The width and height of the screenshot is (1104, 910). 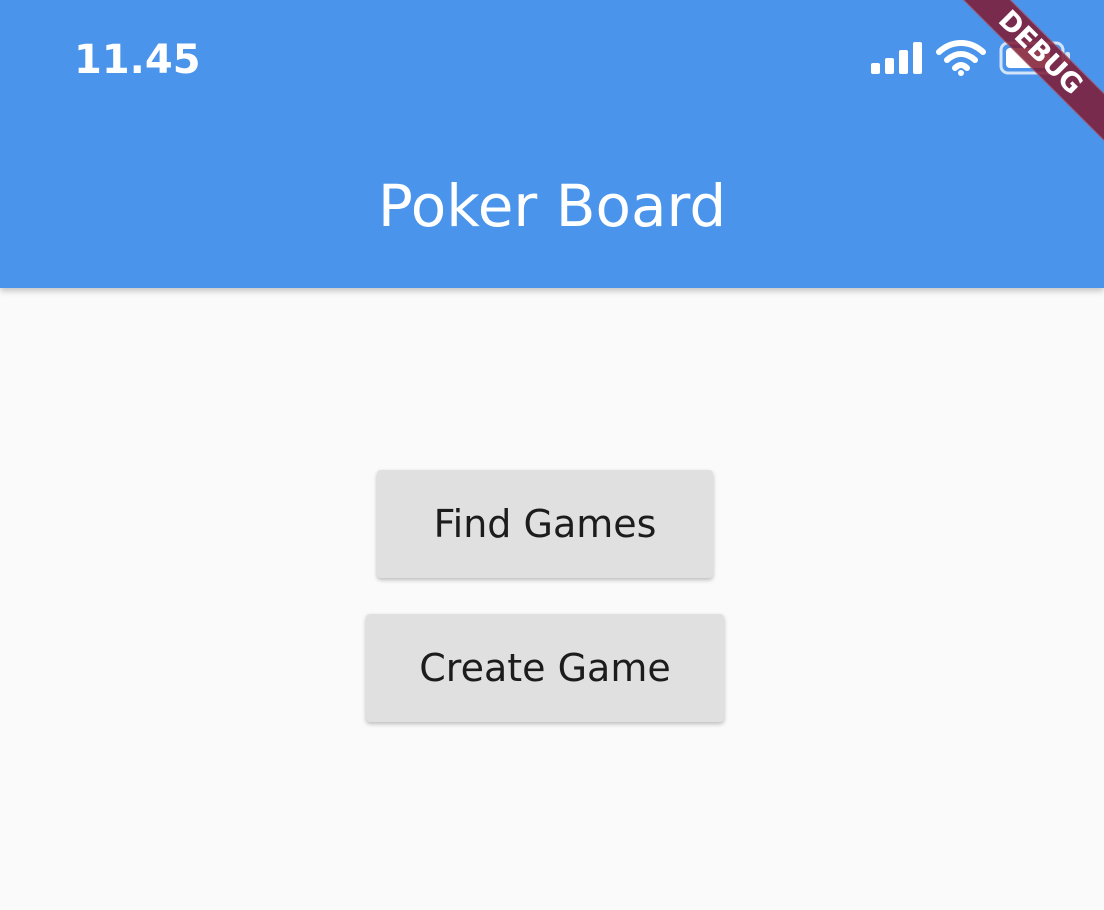 What do you see at coordinates (137, 60) in the screenshot?
I see `status-time: 11.45` at bounding box center [137, 60].